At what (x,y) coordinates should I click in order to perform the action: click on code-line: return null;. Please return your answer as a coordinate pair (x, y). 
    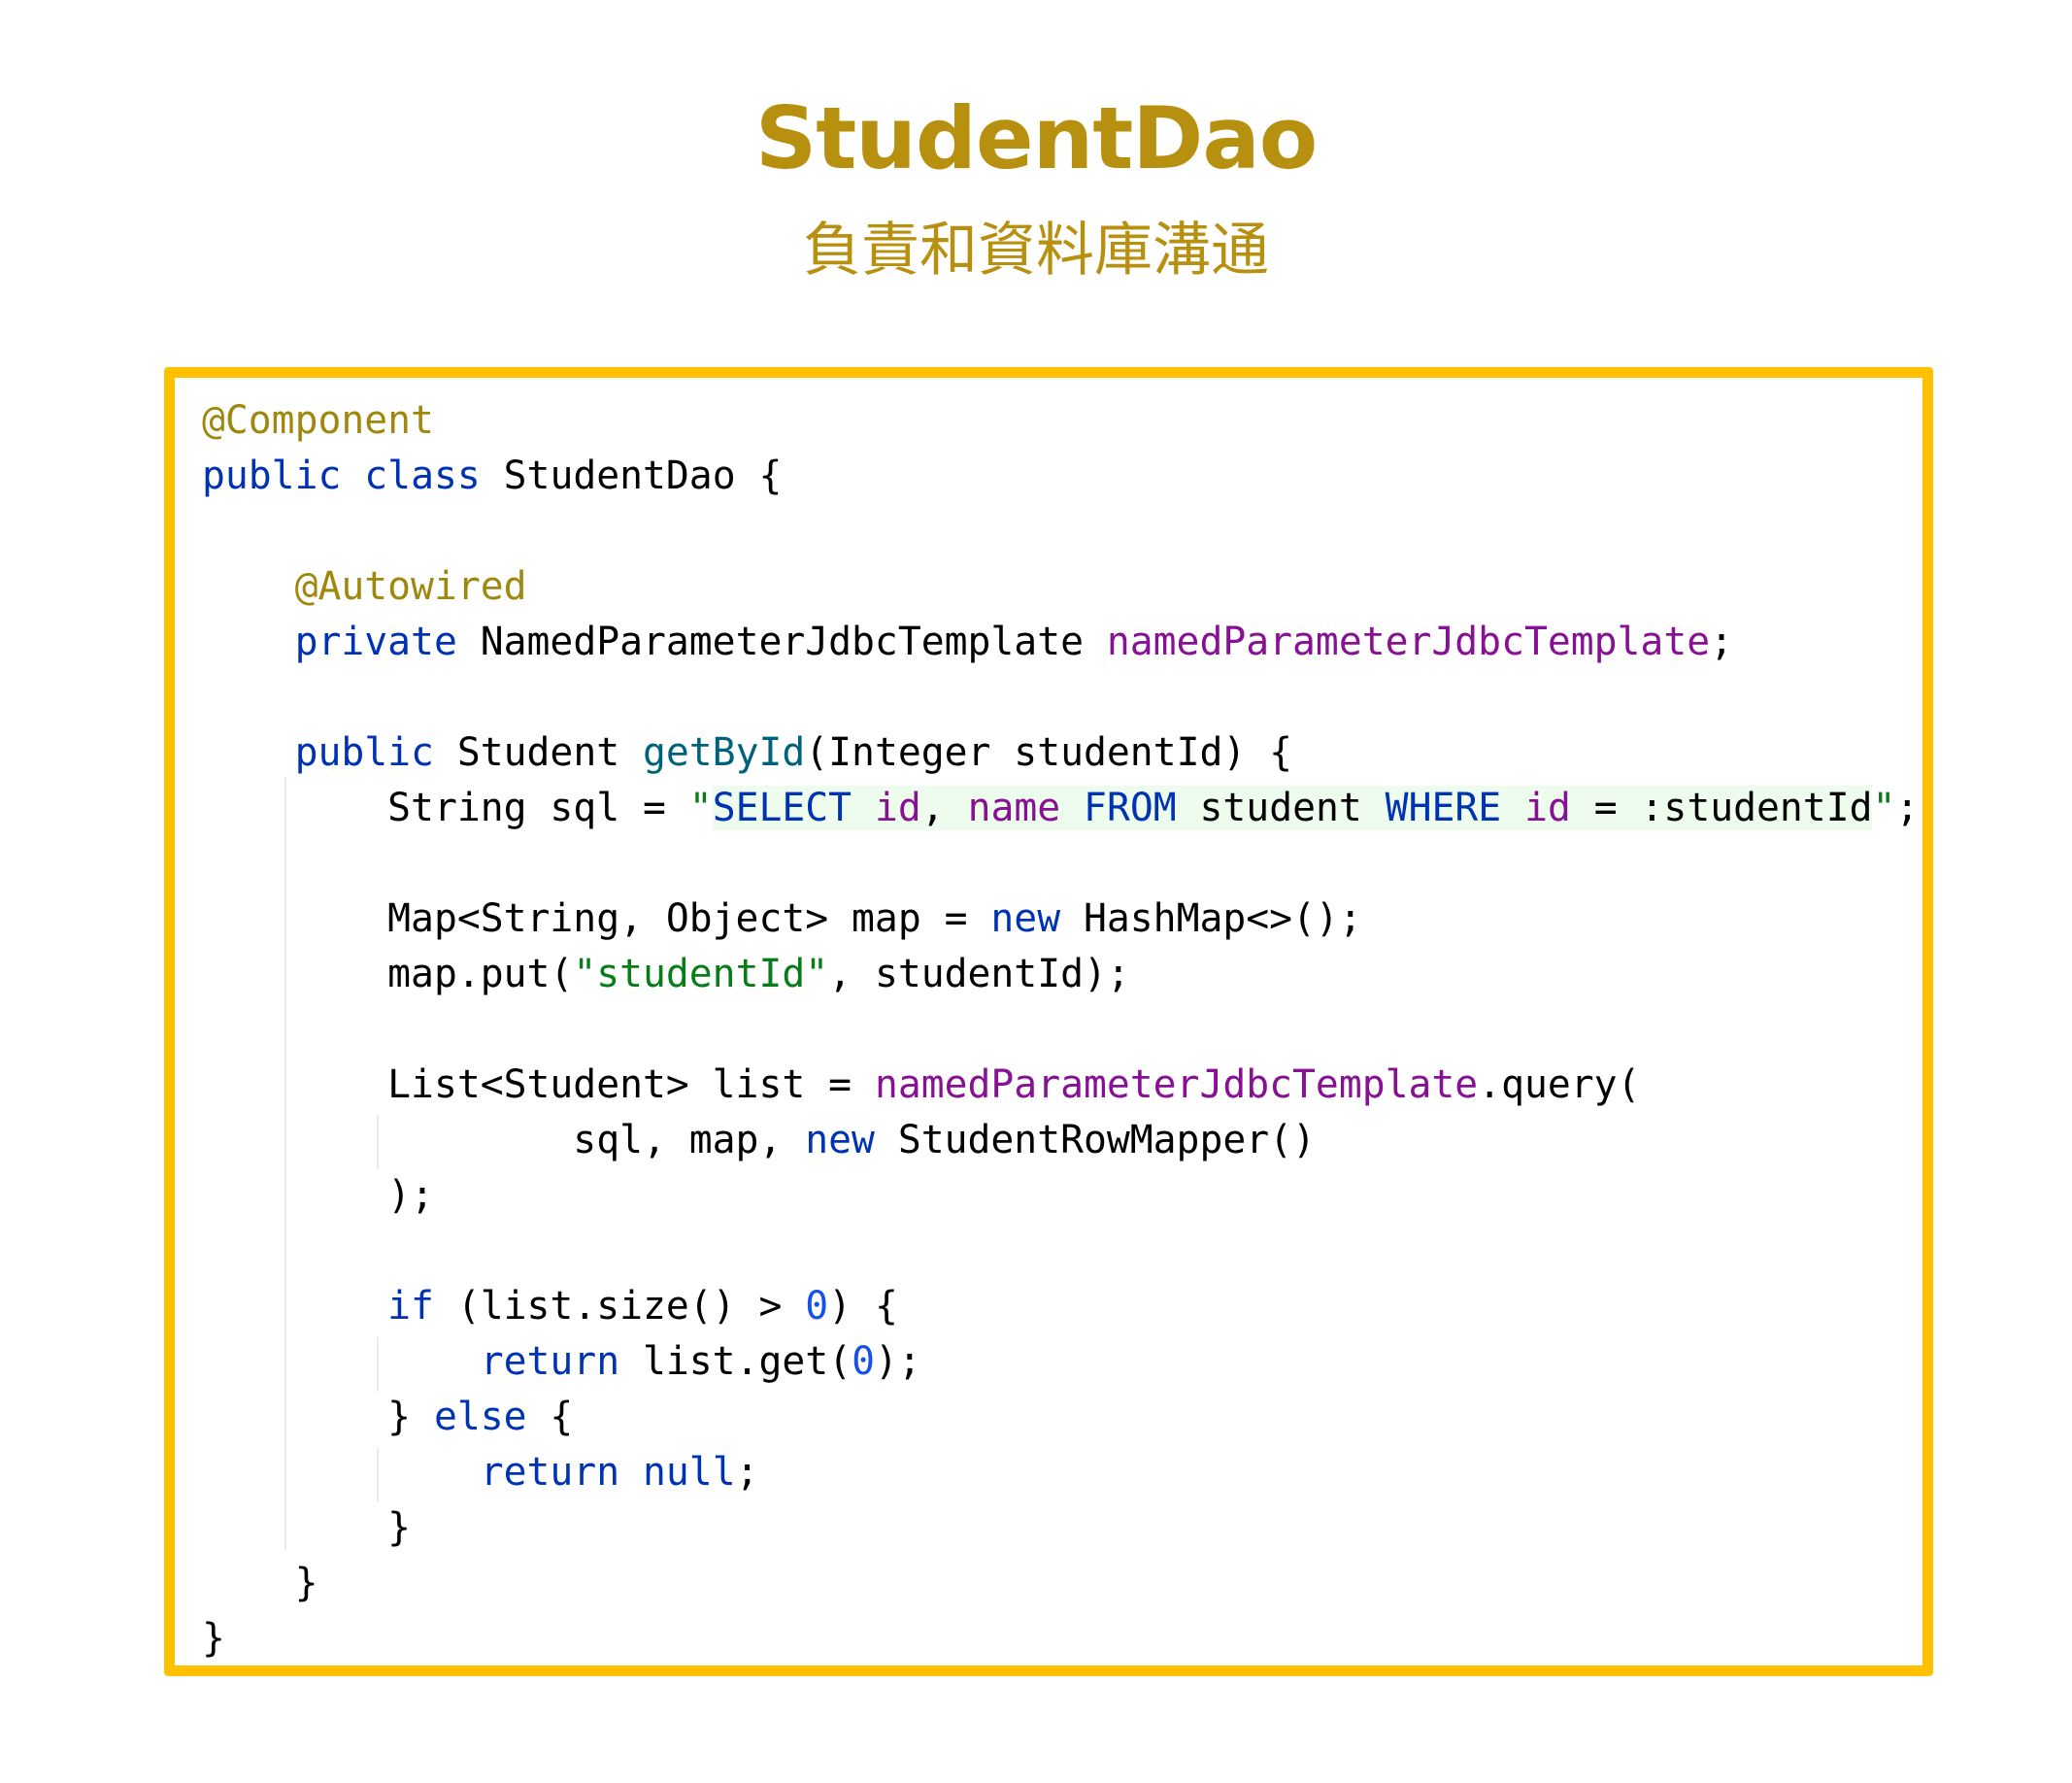
    Looking at the image, I should click on (1060, 1472).